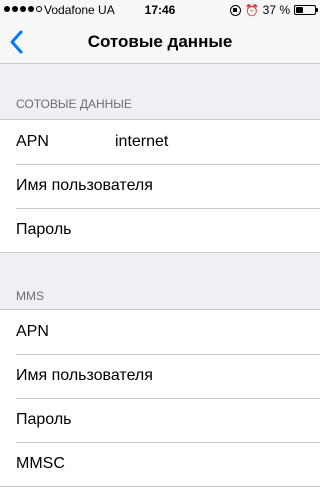  I want to click on battery-icon, so click(306, 10).